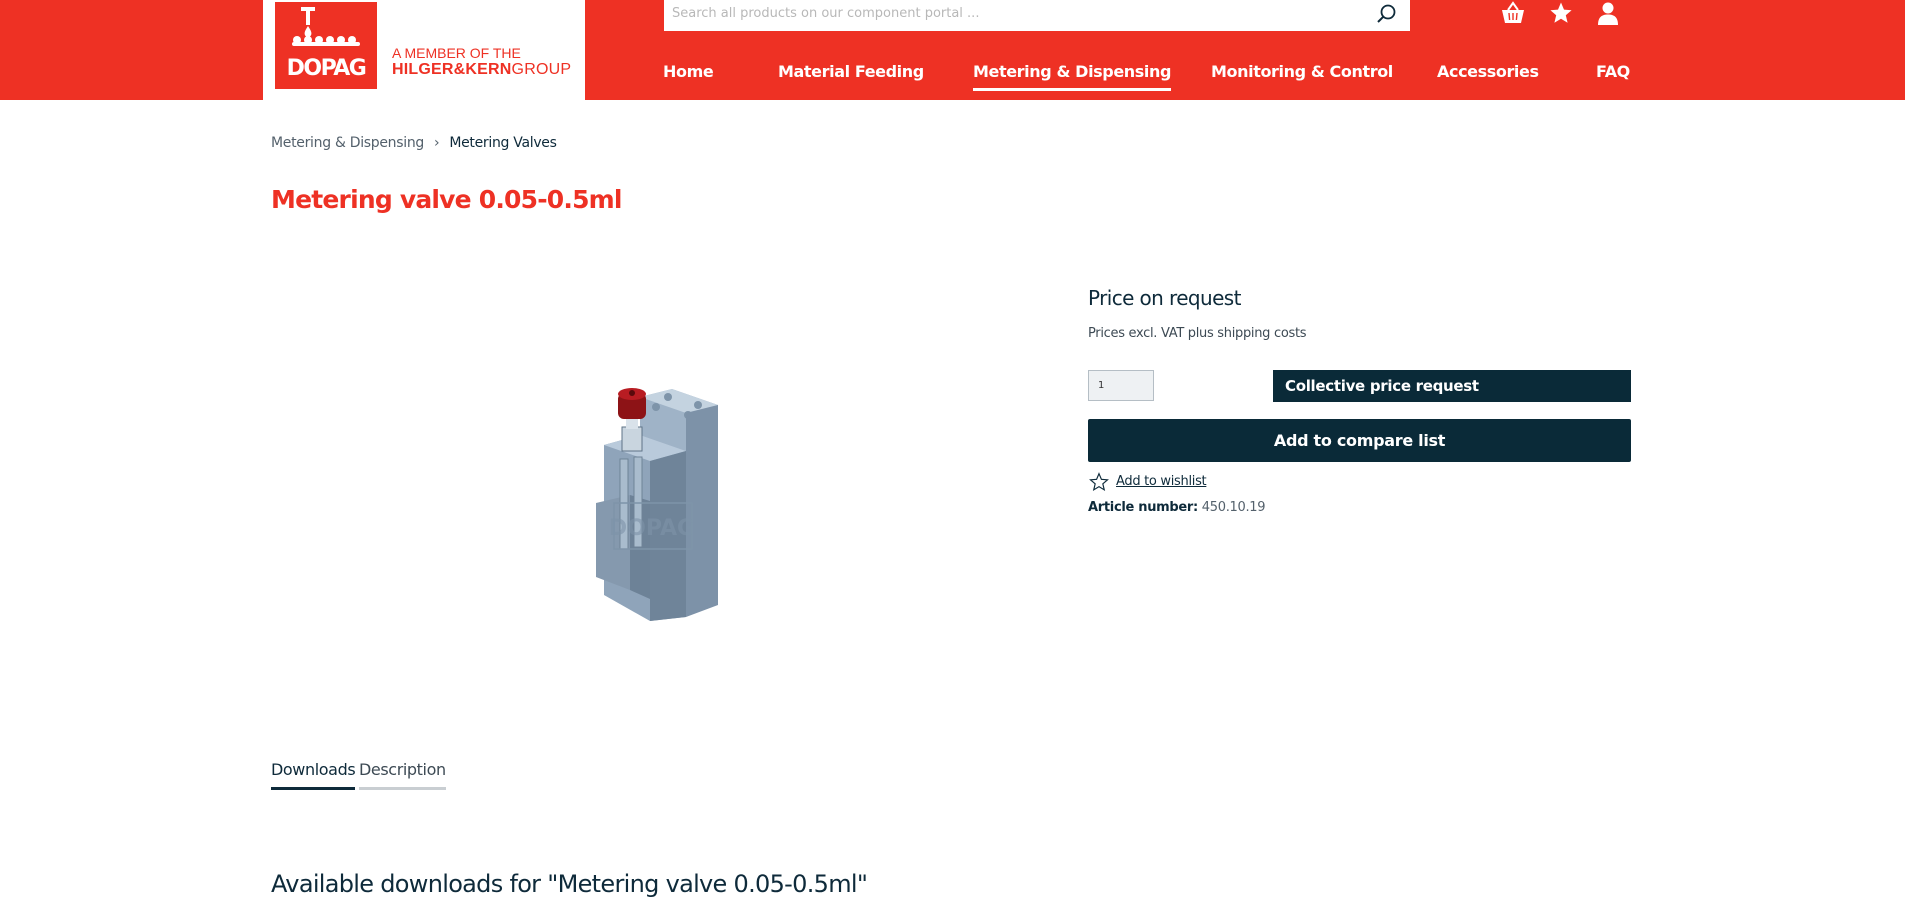 The width and height of the screenshot is (1905, 919). I want to click on star-icon, so click(1561, 15).